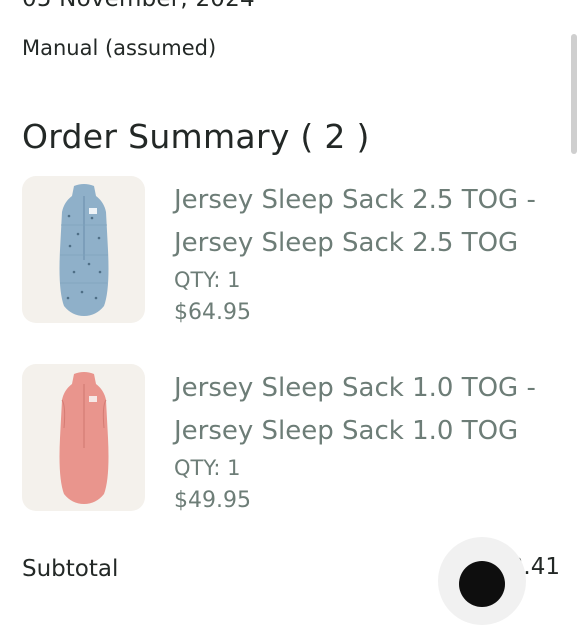 This screenshot has height=625, width=580. What do you see at coordinates (574, 94) in the screenshot?
I see `scrollbar` at bounding box center [574, 94].